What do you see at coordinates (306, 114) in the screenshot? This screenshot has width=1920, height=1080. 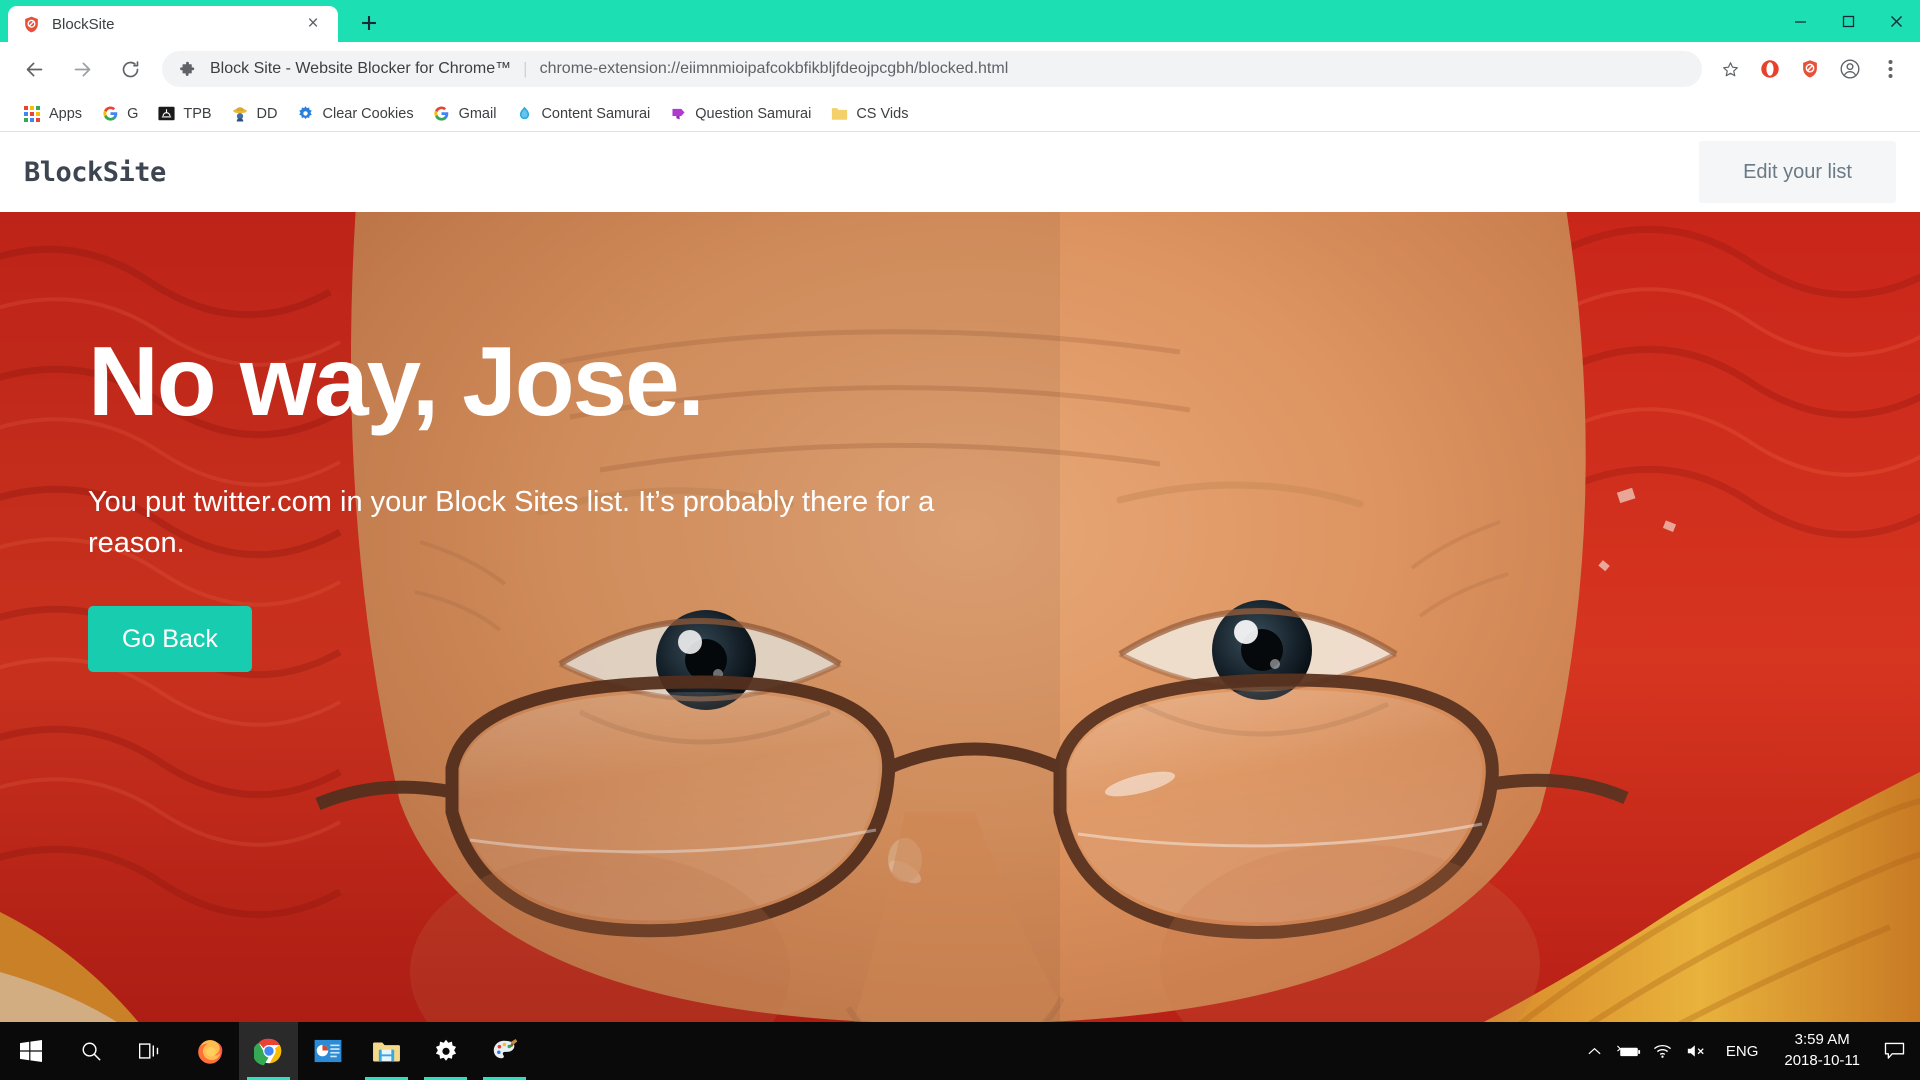 I see `gear-blue-icon` at bounding box center [306, 114].